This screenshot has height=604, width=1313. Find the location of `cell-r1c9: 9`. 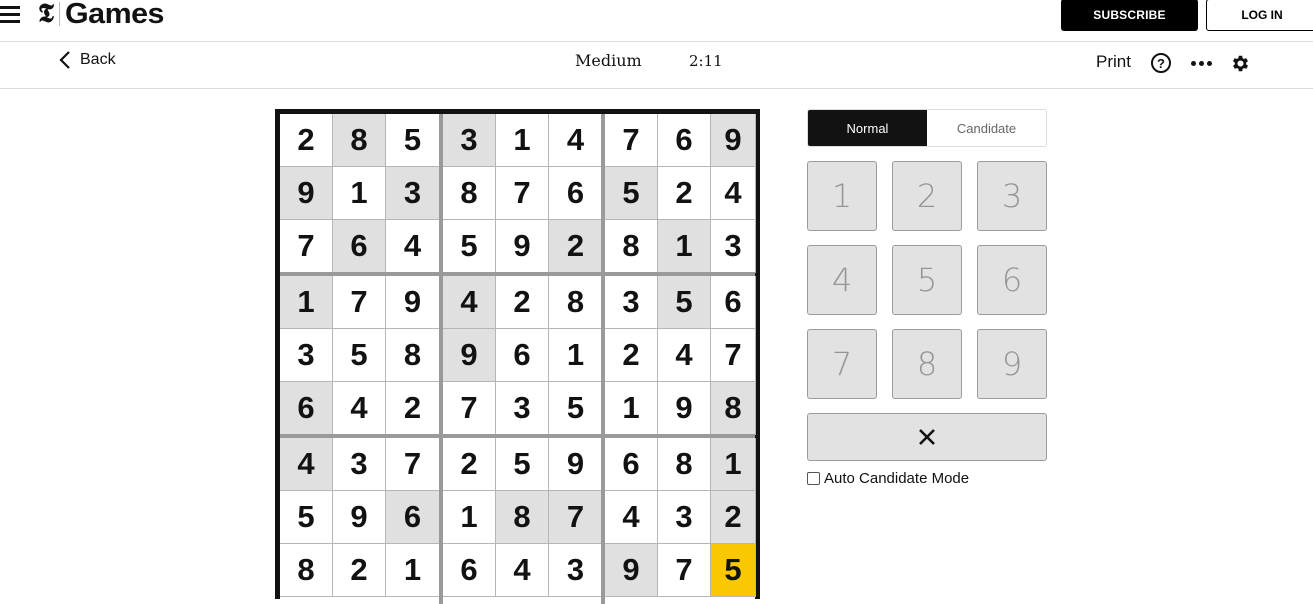

cell-r1c9: 9 is located at coordinates (733, 140).